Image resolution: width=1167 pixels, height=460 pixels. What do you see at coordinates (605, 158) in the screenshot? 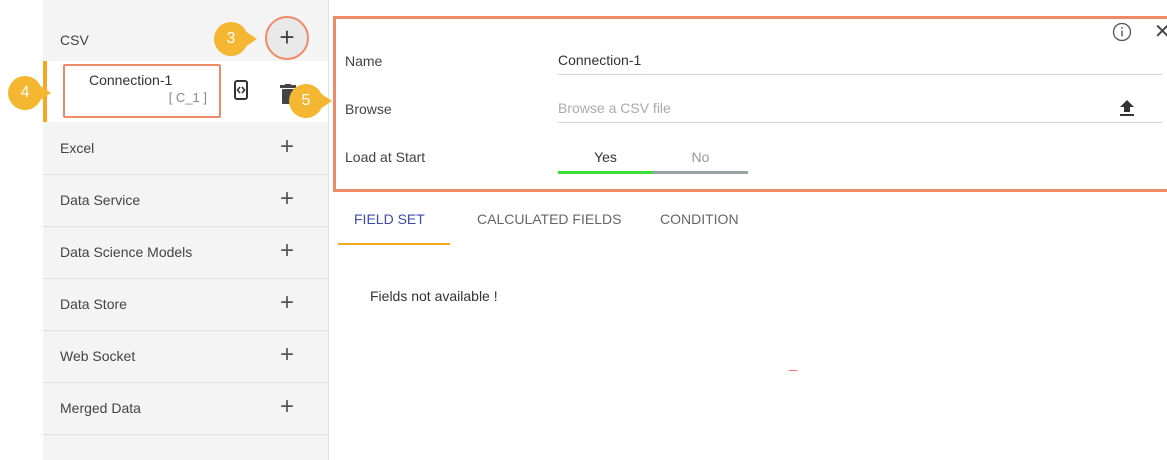
I see `toggle-yes: Yes` at bounding box center [605, 158].